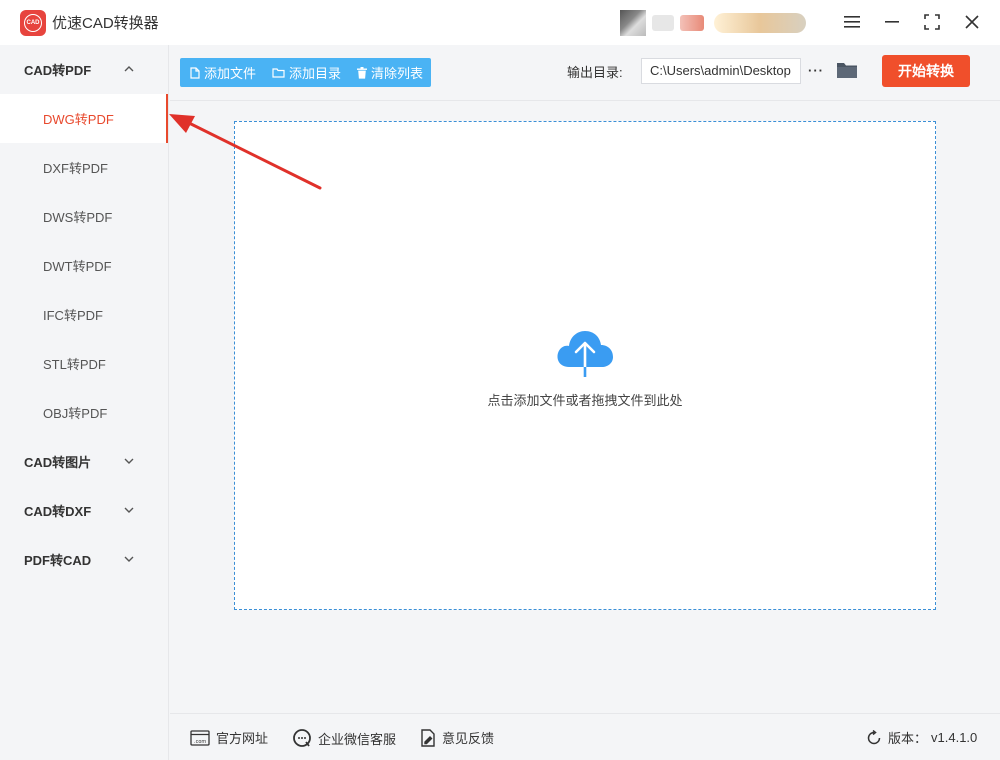  What do you see at coordinates (58, 70) in the screenshot?
I see `sidebar-group-label: CAD转PDF` at bounding box center [58, 70].